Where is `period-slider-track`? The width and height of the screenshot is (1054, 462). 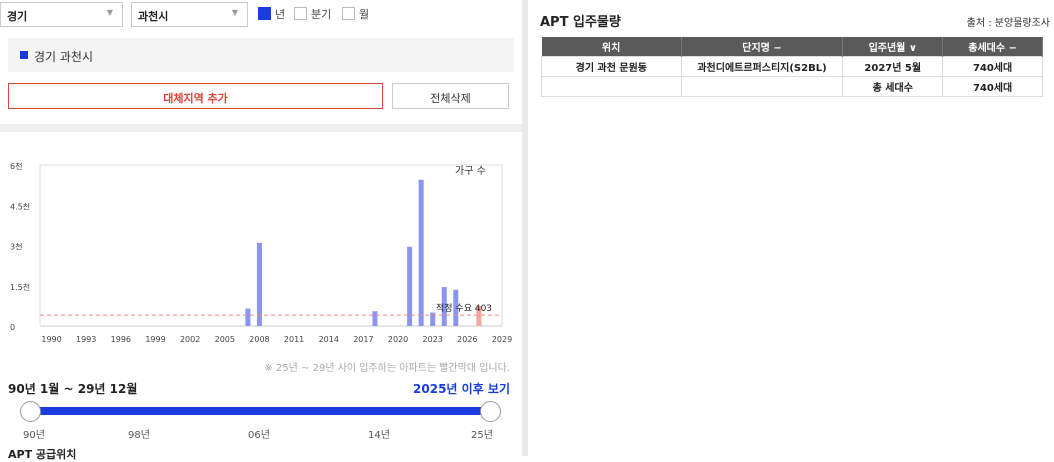 period-slider-track is located at coordinates (257, 411).